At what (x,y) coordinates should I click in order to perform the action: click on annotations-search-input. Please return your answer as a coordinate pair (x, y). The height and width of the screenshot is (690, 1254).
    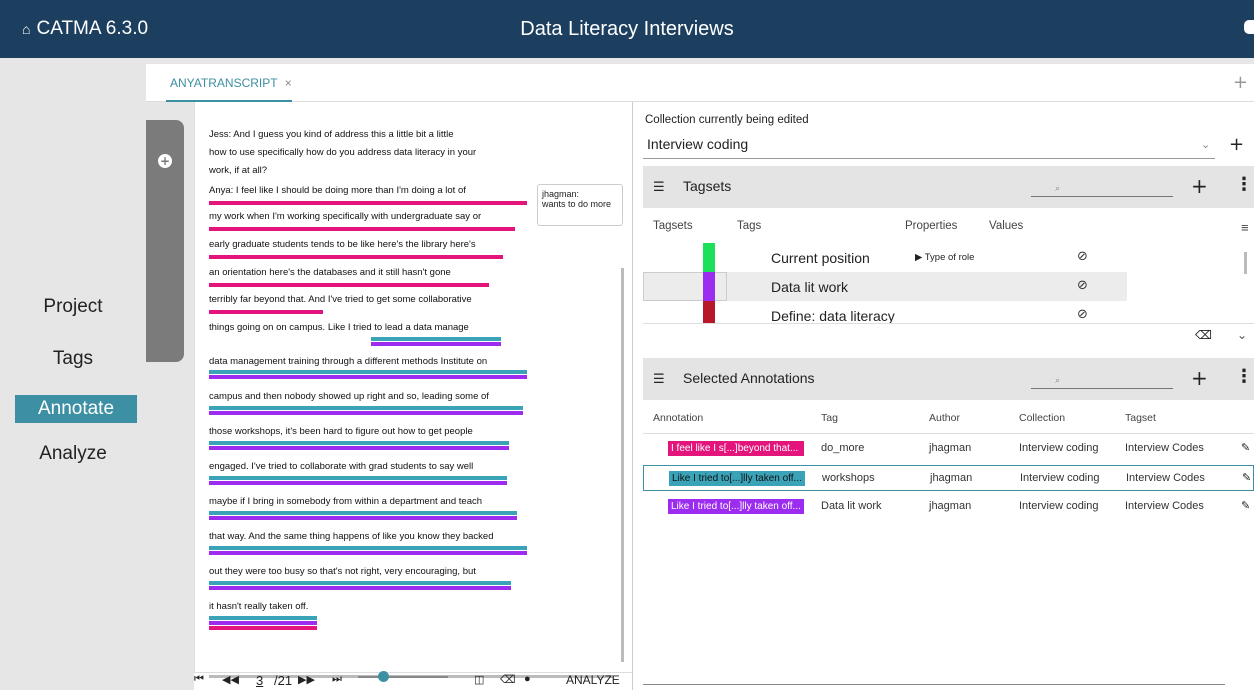
    Looking at the image, I should click on (1102, 388).